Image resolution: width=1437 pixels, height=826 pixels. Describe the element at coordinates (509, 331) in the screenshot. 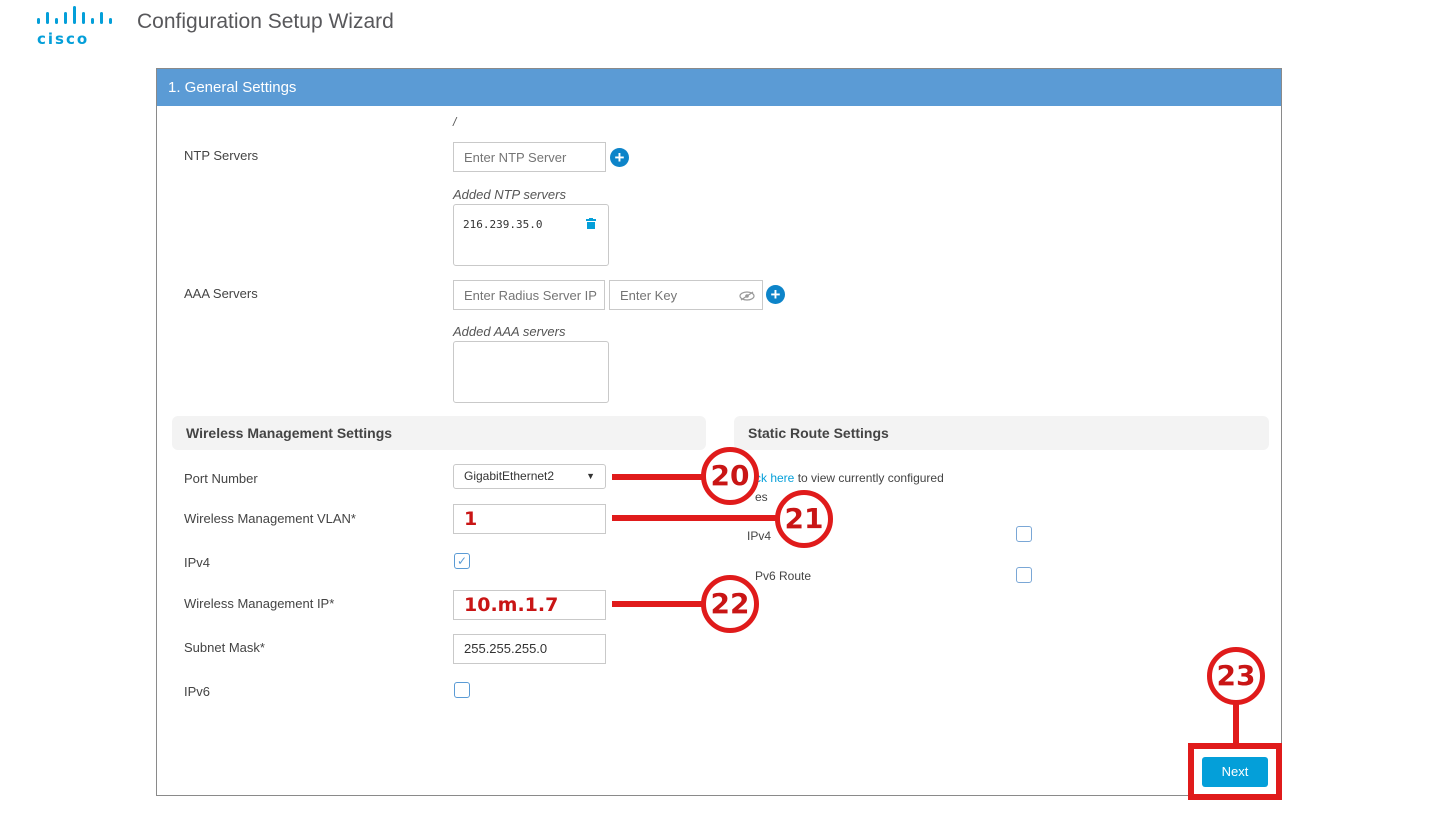

I see `added-aaa-label: Added AAA servers` at that location.